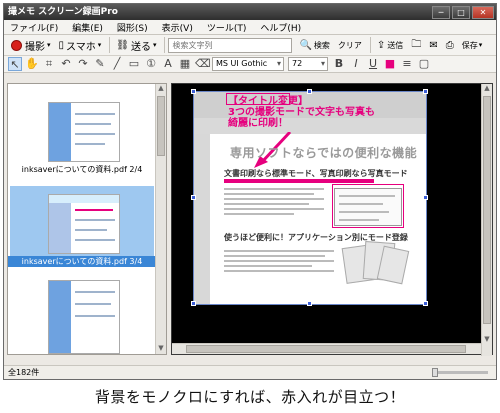 This screenshot has height=413, width=500. What do you see at coordinates (280, 27) in the screenshot?
I see `menu-help: ヘルプ(H)` at bounding box center [280, 27].